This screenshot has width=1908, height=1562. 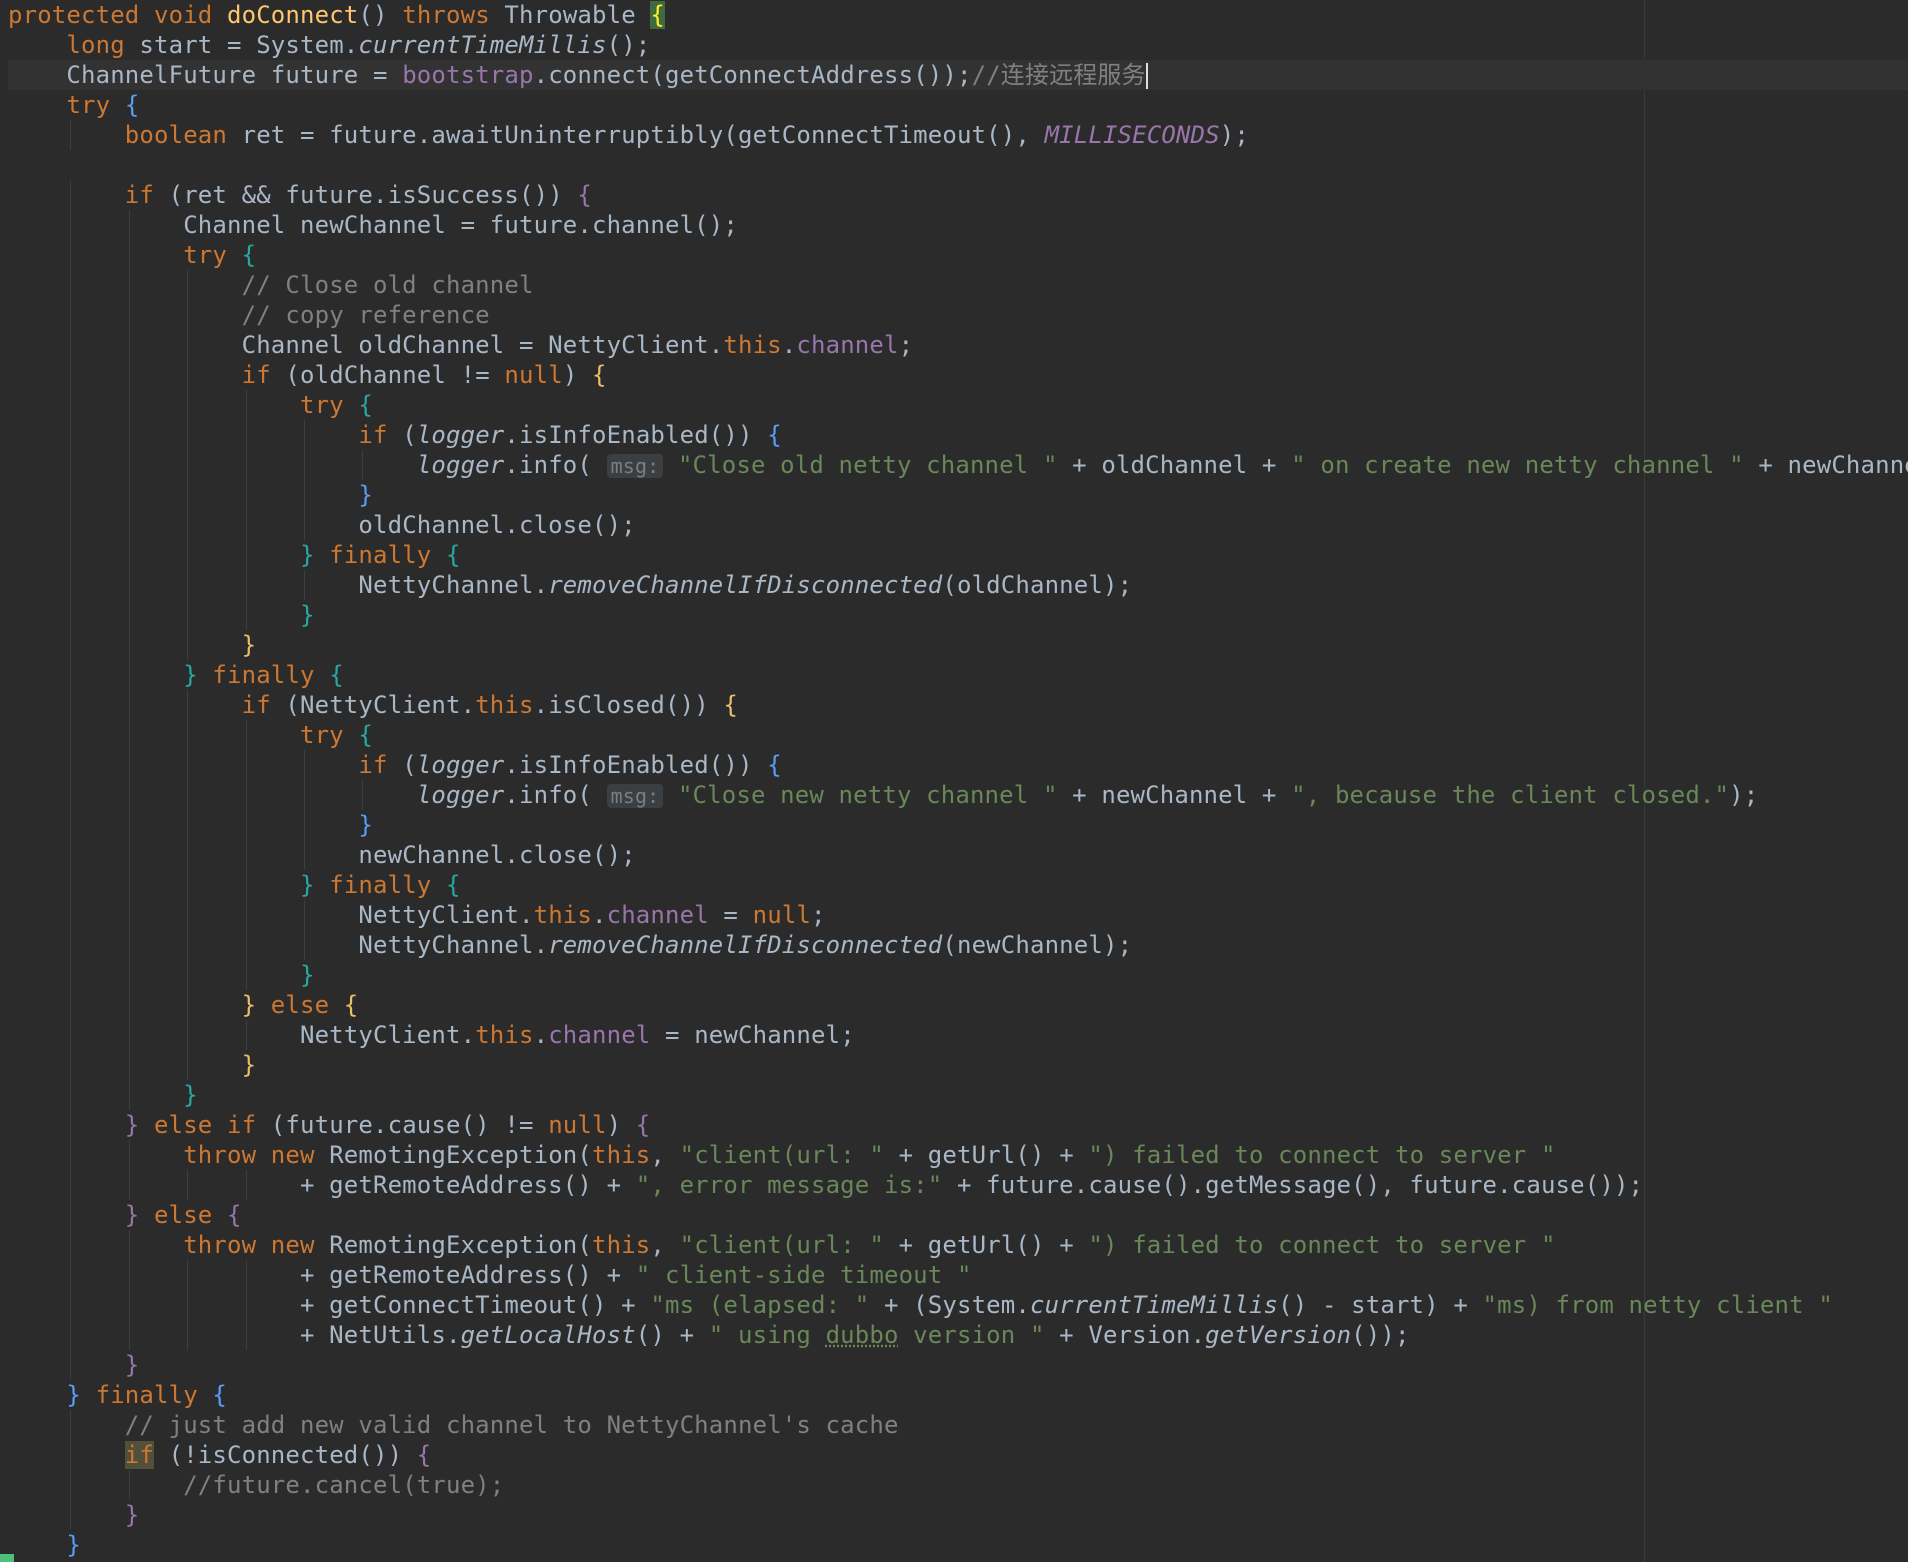 What do you see at coordinates (958, 1035) in the screenshot?
I see `code-line: NettyClient.this.channel = newChannel;` at bounding box center [958, 1035].